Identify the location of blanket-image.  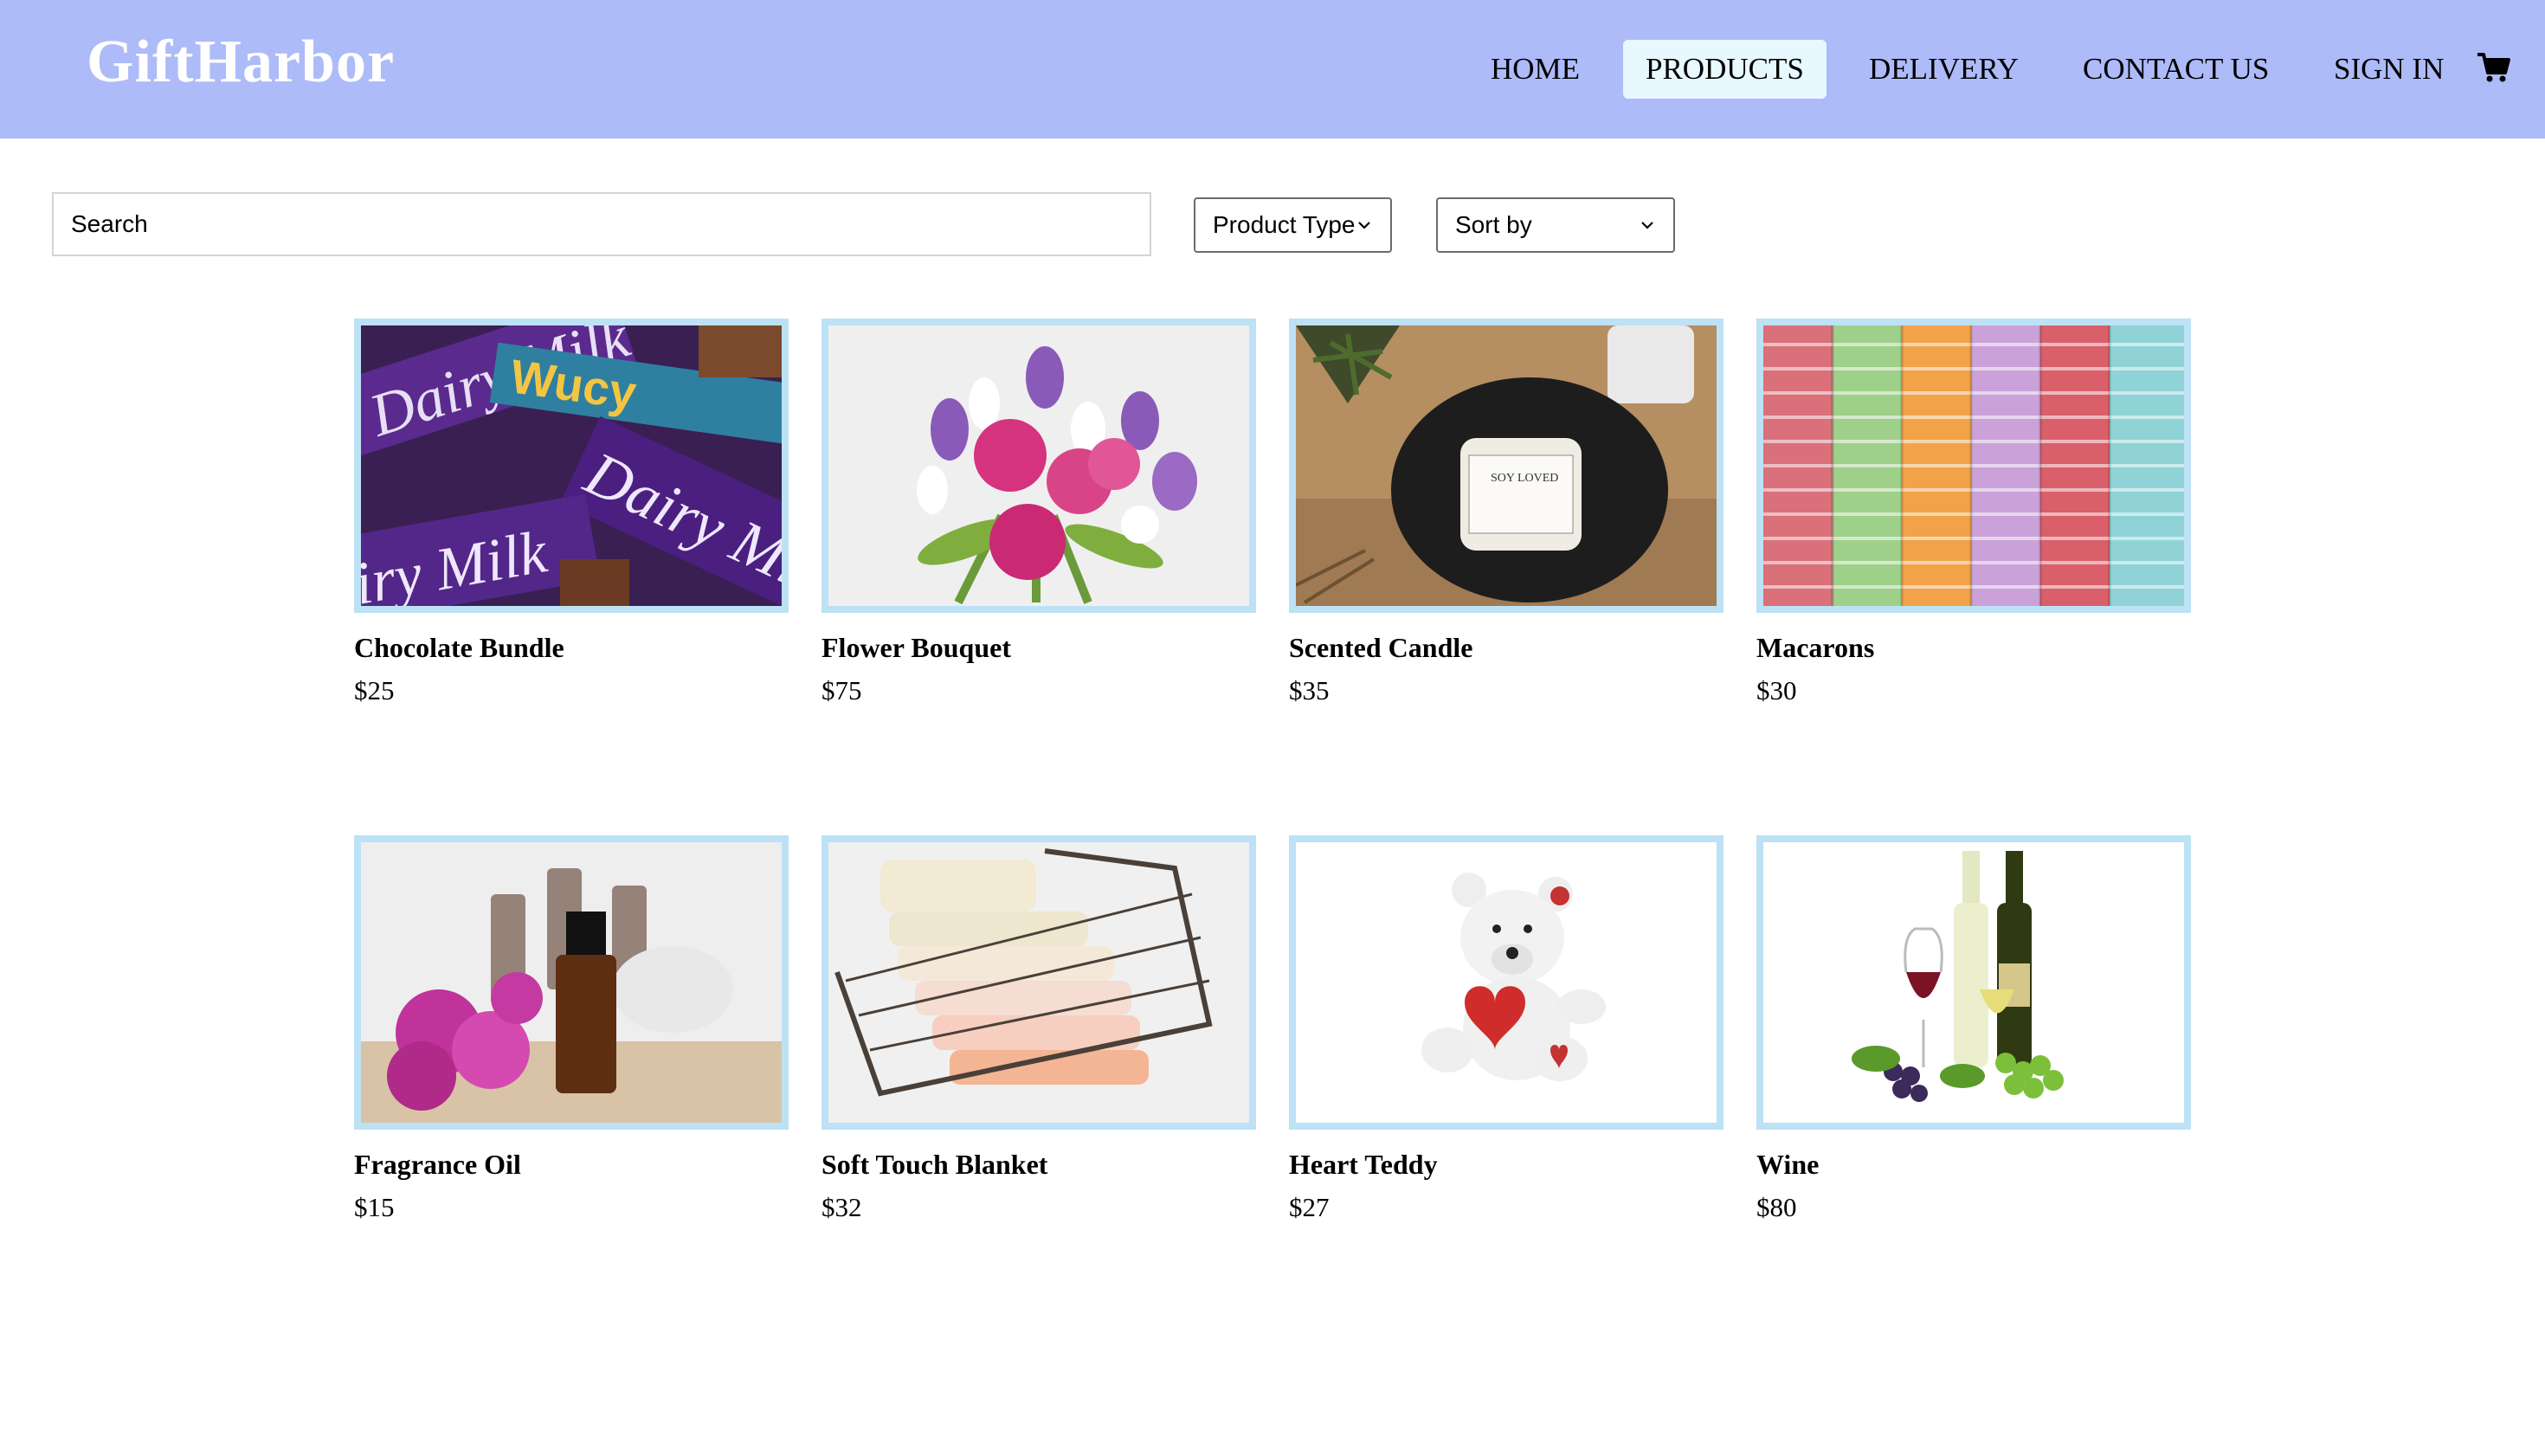
(1039, 982).